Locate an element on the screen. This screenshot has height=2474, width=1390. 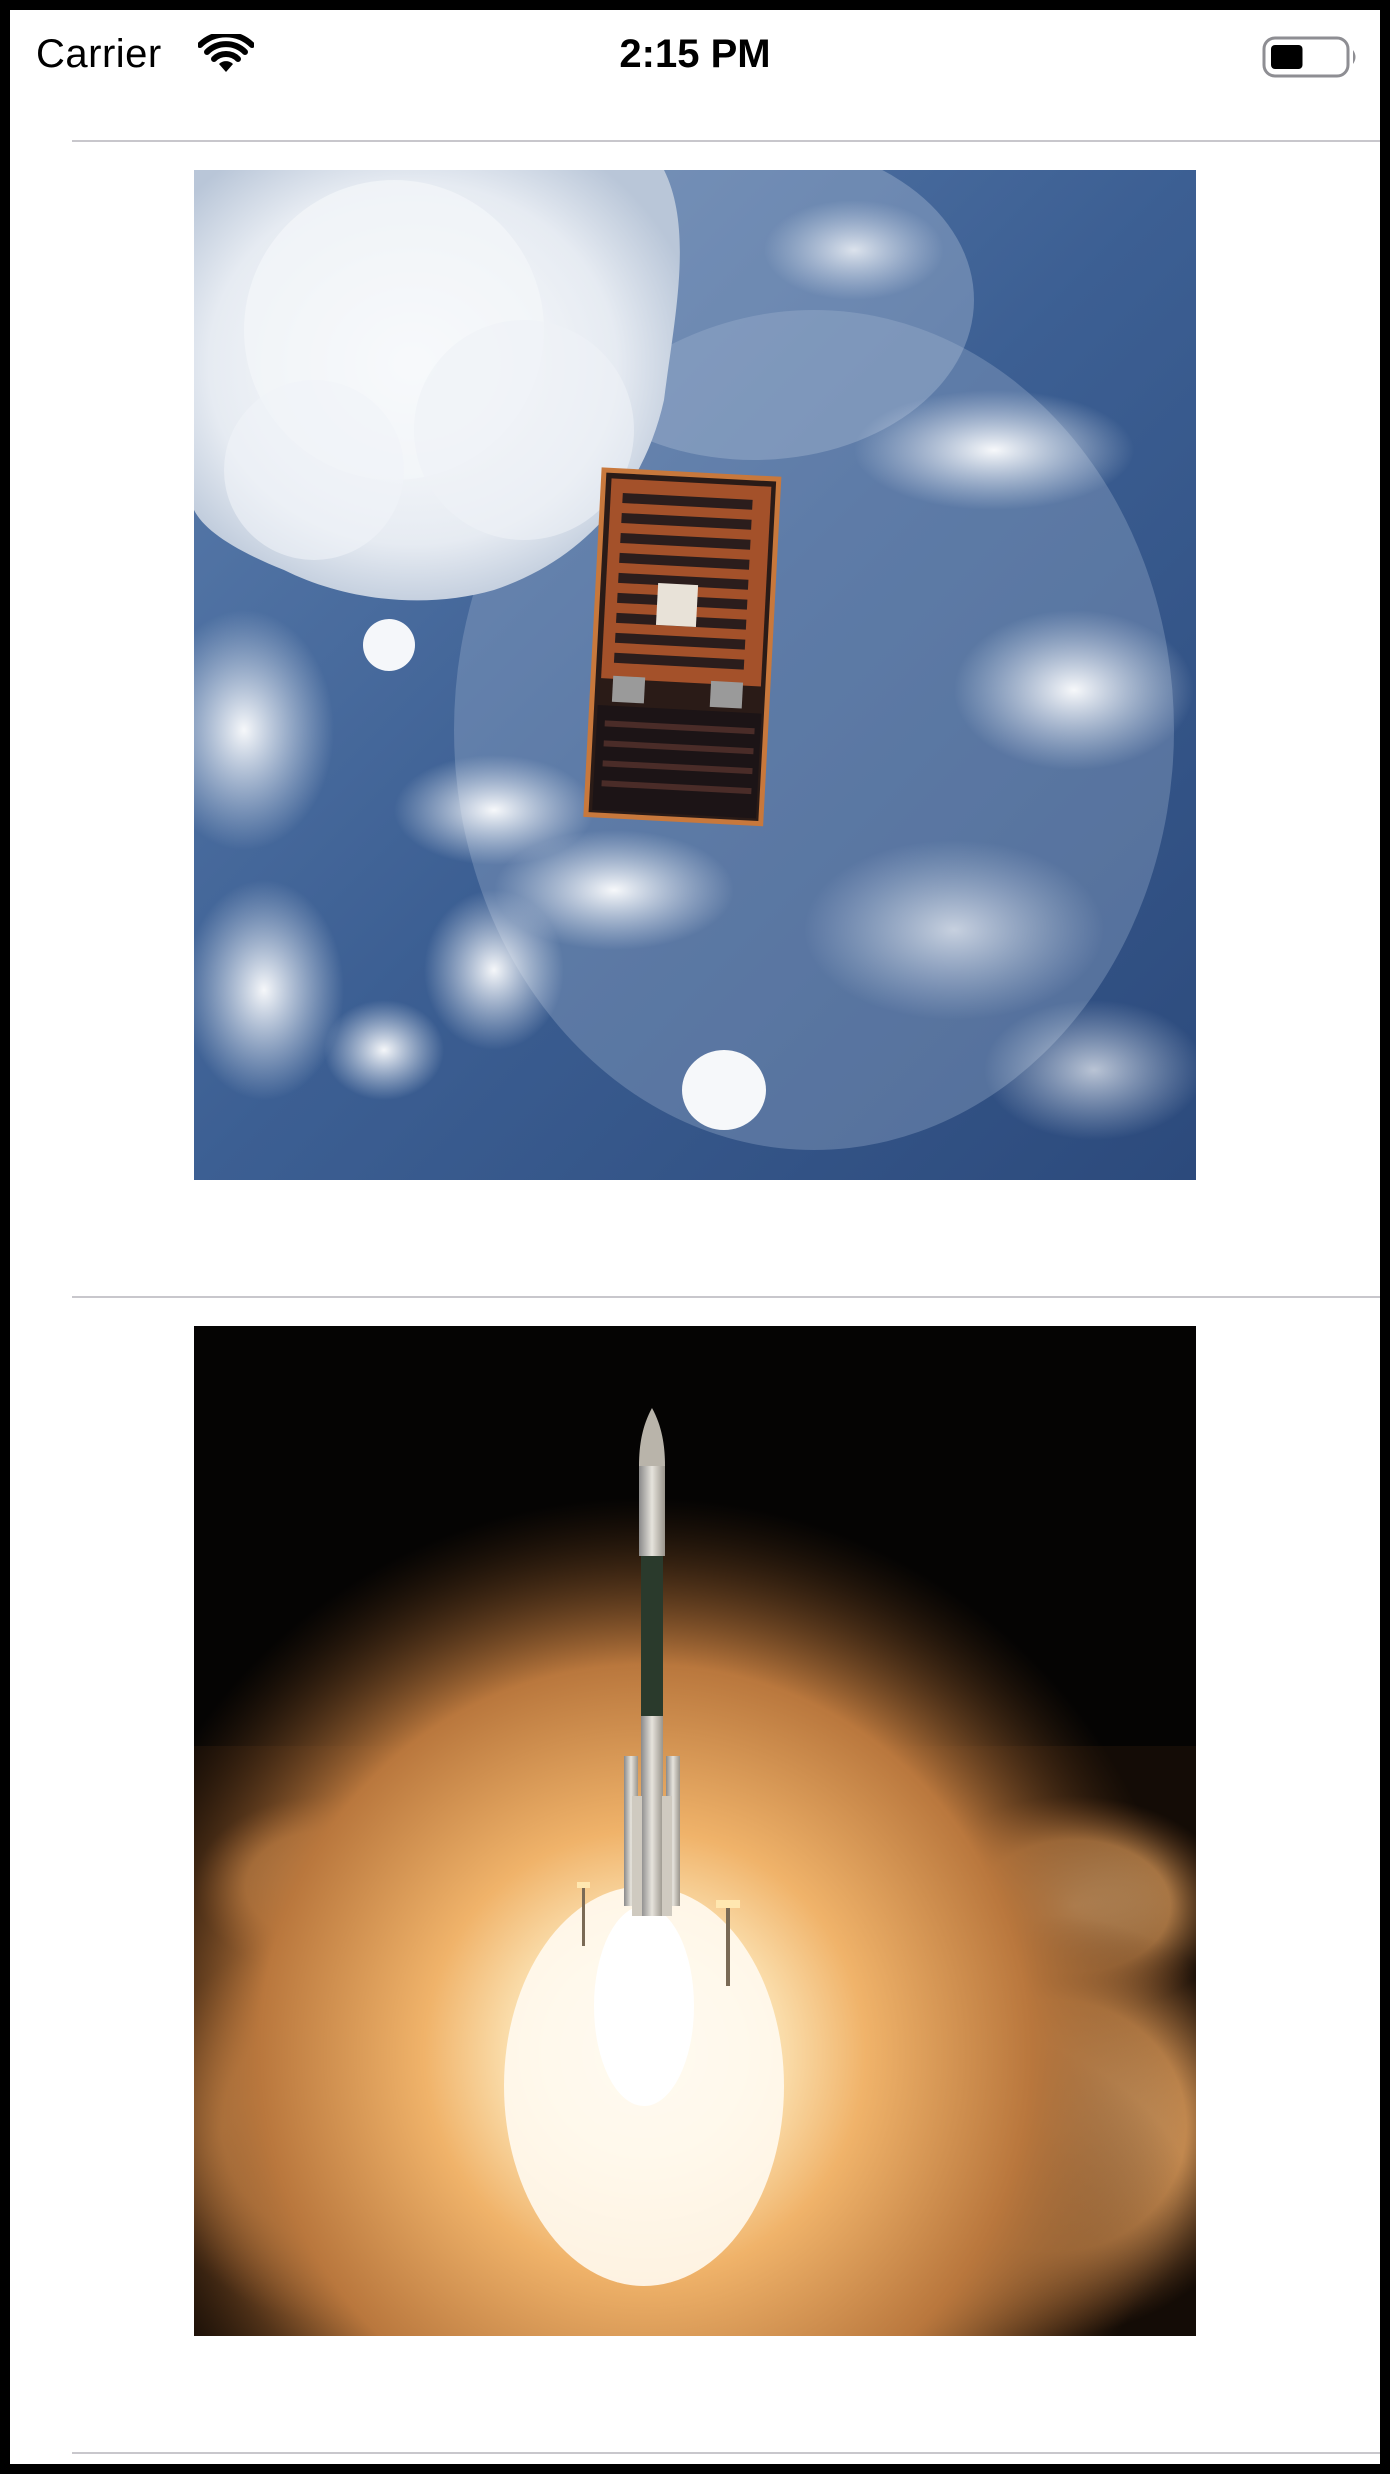
status-time: 2:15 PM is located at coordinates (695, 54).